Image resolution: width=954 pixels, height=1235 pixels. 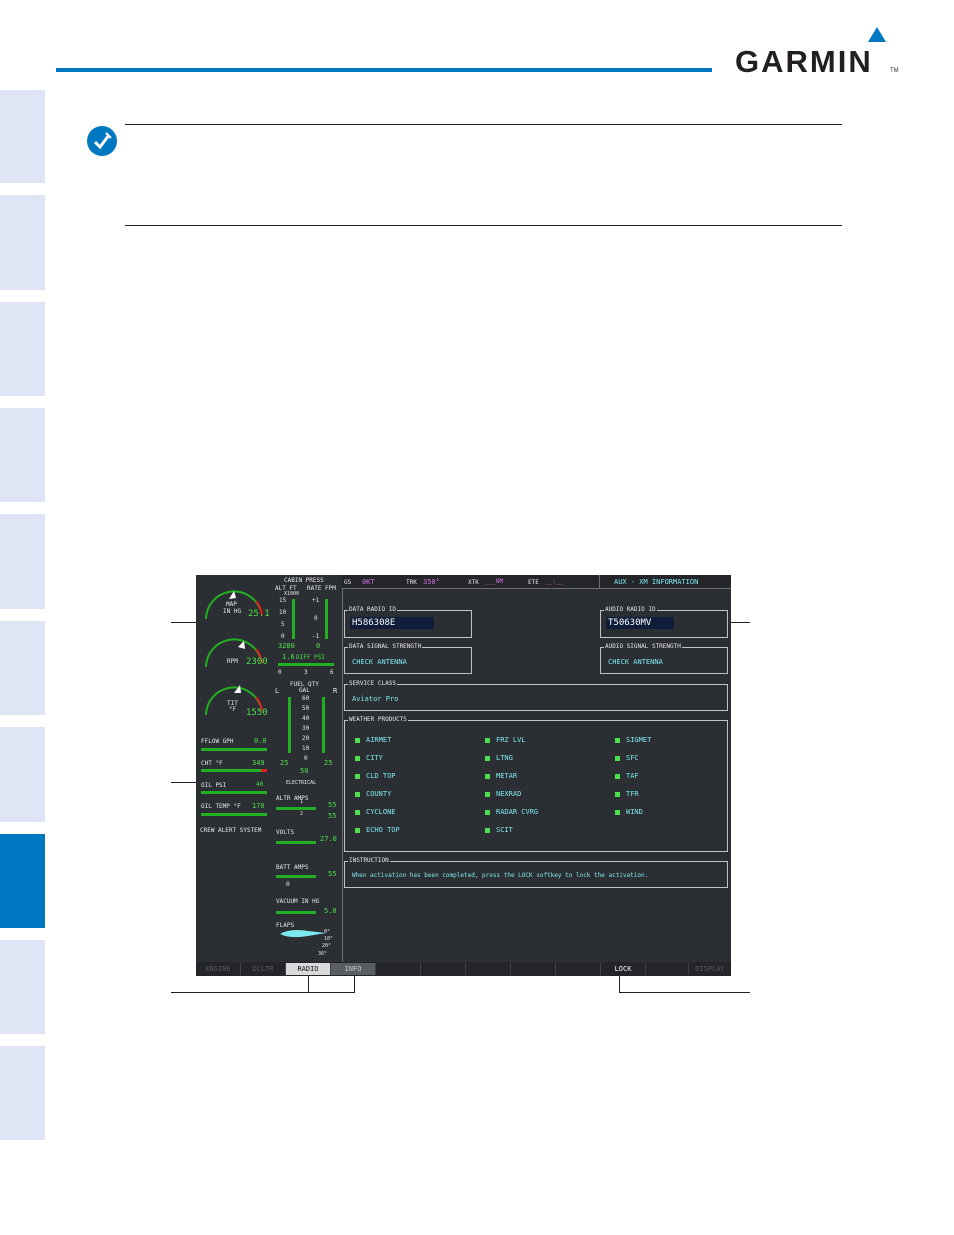 What do you see at coordinates (283, 600) in the screenshot?
I see `alt-tick-0: 15` at bounding box center [283, 600].